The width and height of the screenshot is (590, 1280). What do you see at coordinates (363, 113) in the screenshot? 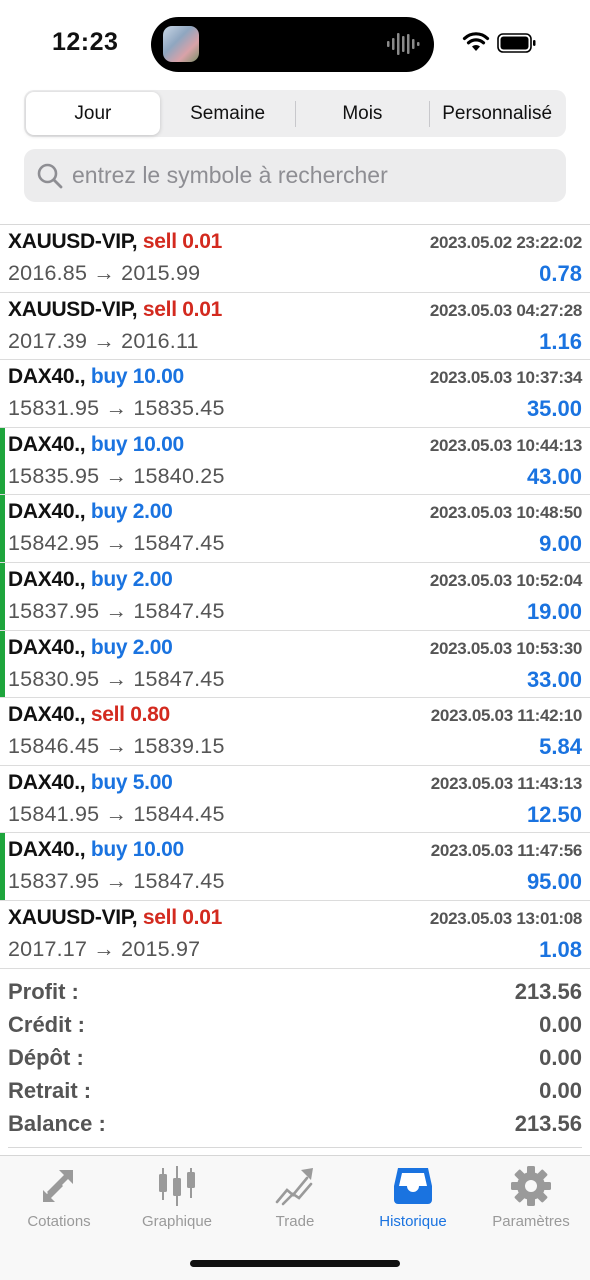
I see `segment-mois: Mois` at bounding box center [363, 113].